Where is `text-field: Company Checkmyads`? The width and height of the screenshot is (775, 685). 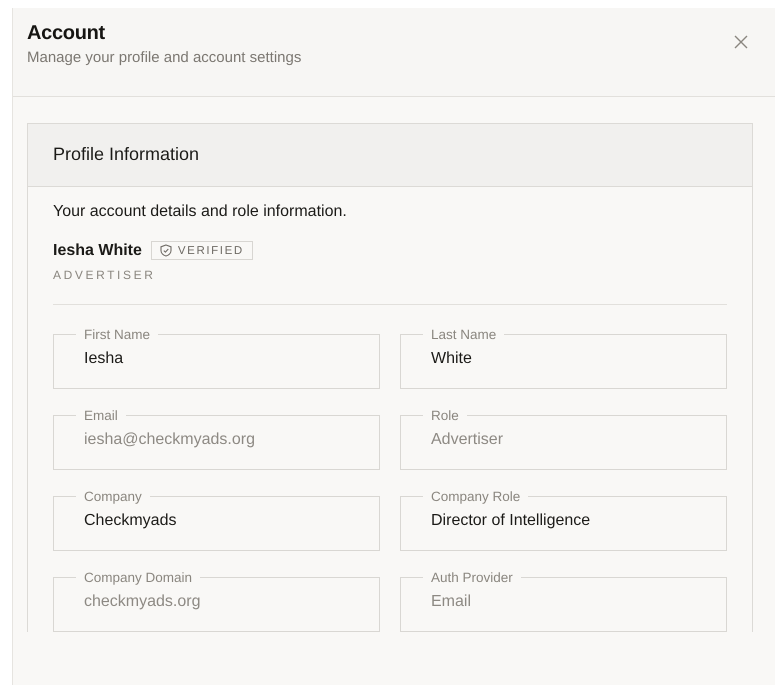 text-field: Company Checkmyads is located at coordinates (216, 520).